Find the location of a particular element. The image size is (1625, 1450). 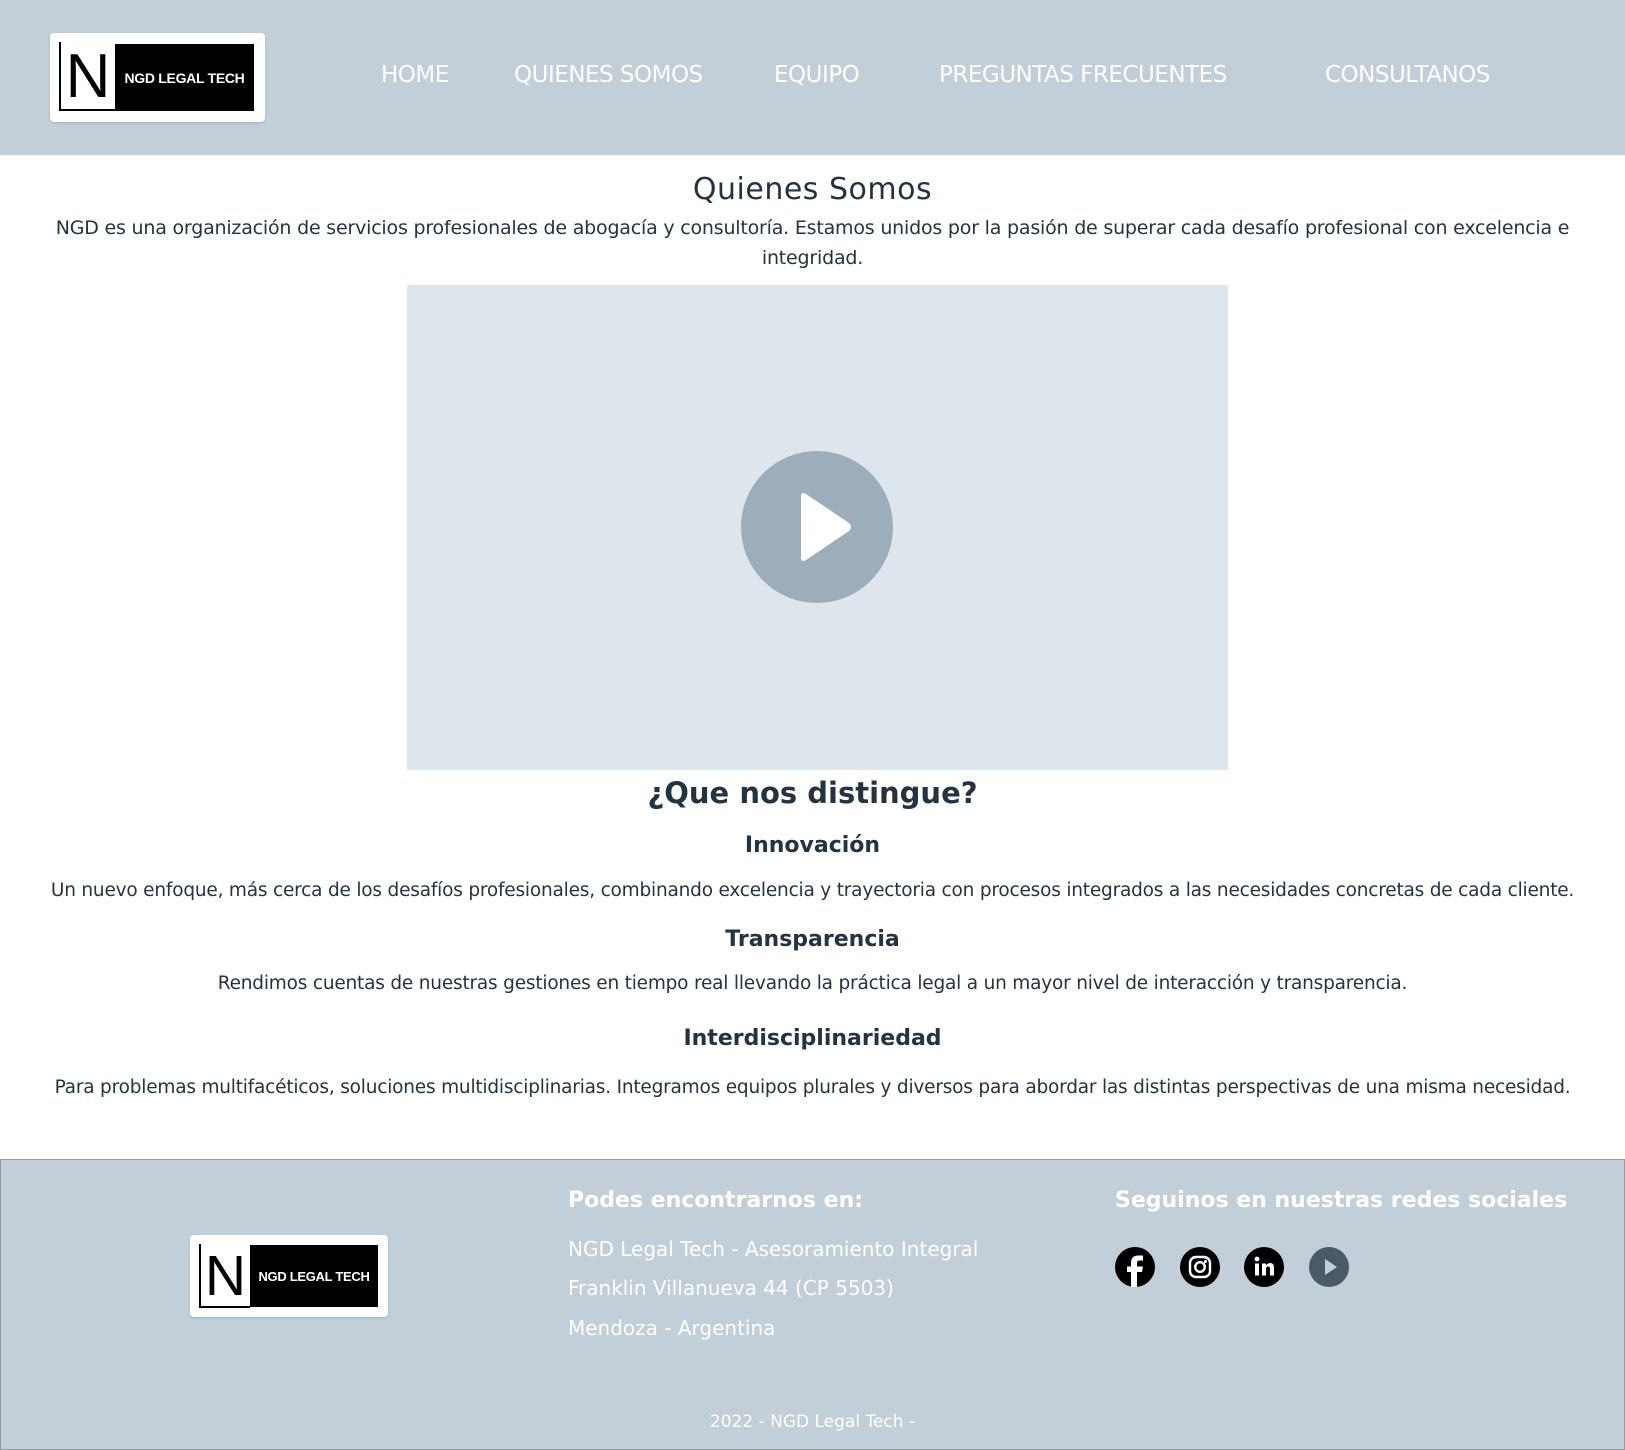

nav-preguntas-frecuentes: PREGUNTAS FRECUENTES is located at coordinates (1083, 75).